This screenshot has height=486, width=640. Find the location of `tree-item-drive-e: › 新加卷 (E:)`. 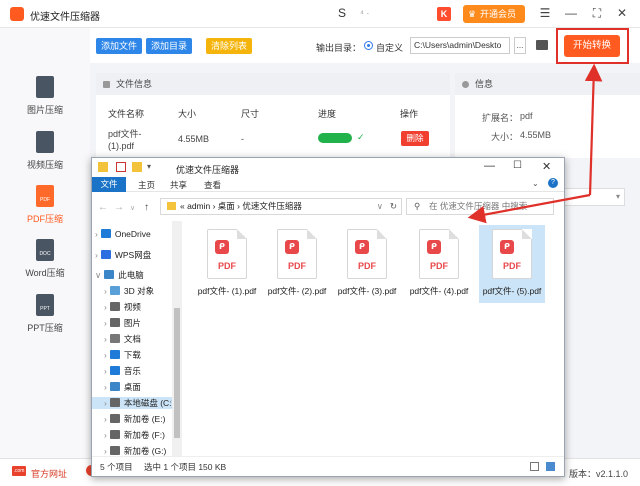

tree-item-drive-e: › 新加卷 (E:) is located at coordinates (134, 419).